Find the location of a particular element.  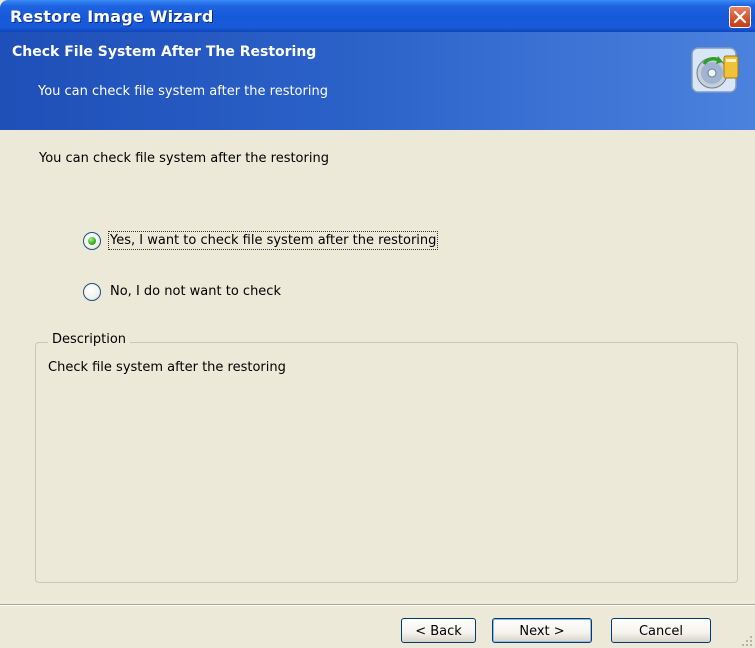

close-button is located at coordinates (740, 17).